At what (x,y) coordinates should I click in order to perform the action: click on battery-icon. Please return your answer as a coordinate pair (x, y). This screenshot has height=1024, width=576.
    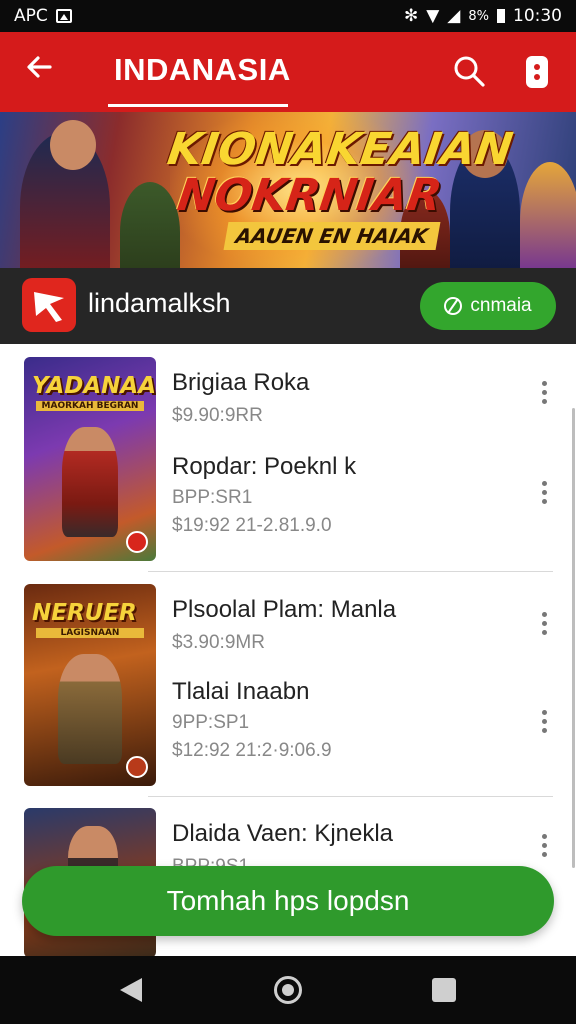
    Looking at the image, I should click on (501, 16).